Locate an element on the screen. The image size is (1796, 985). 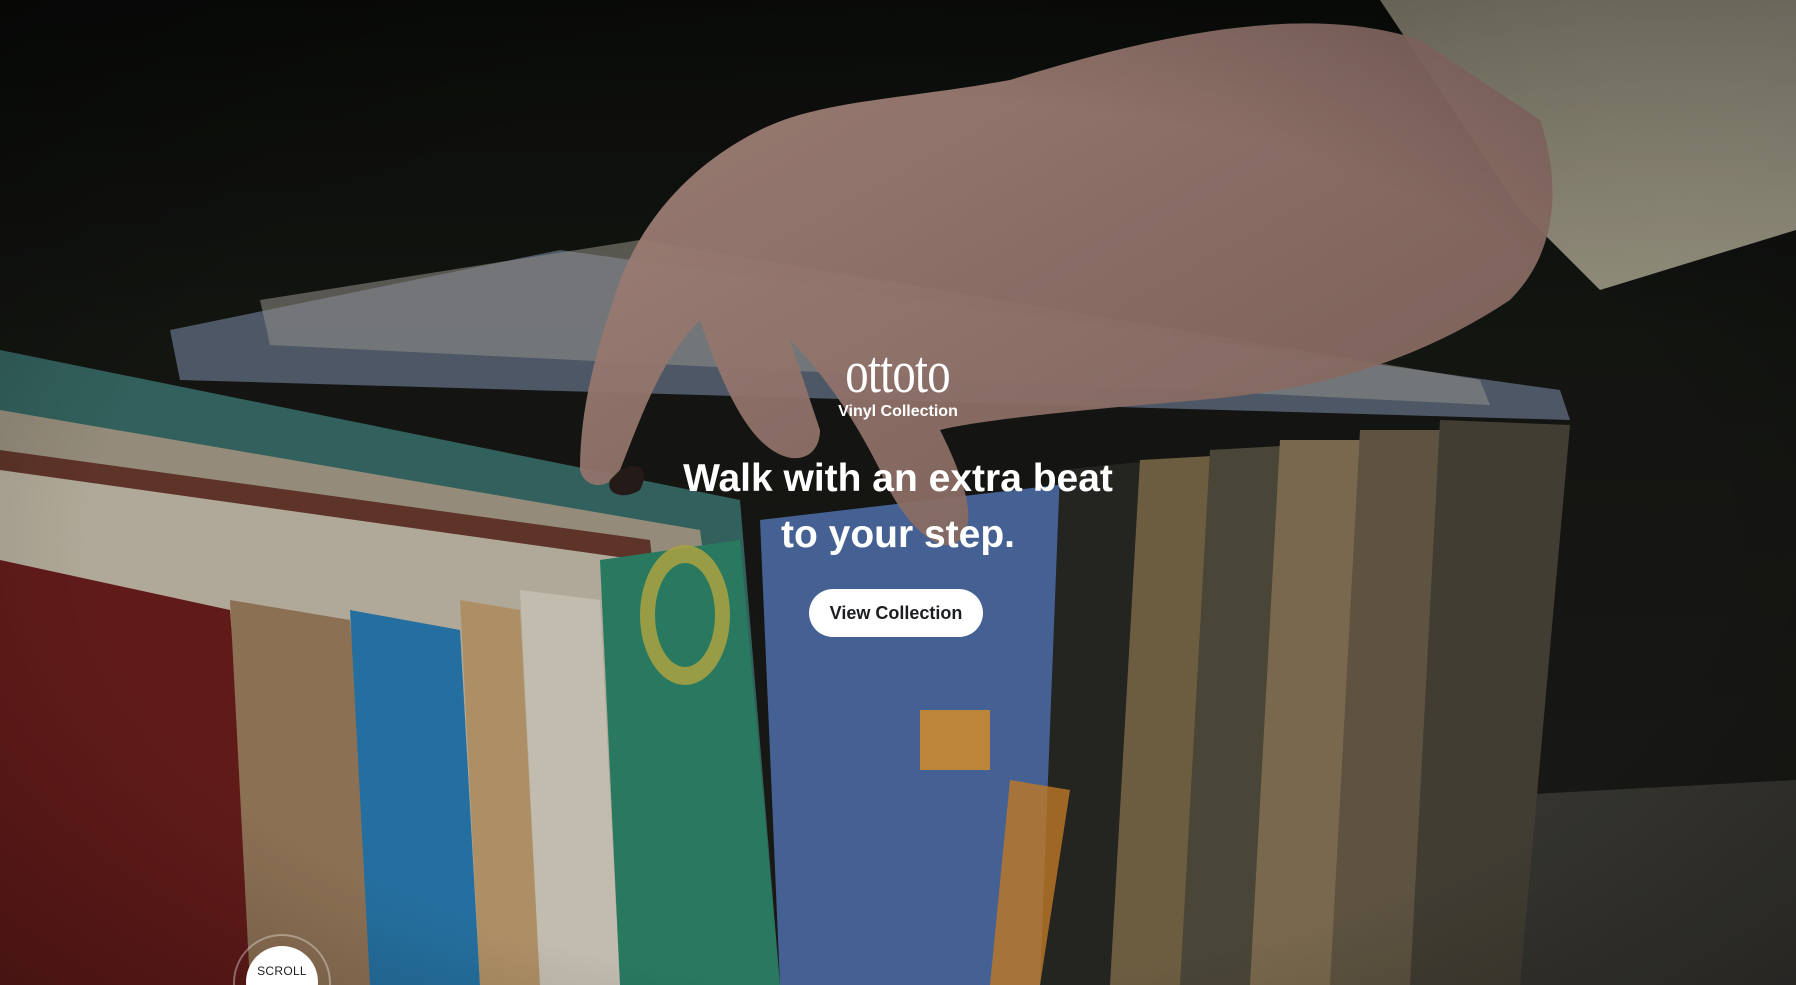
brand-subtitle: Vinyl Collection is located at coordinates (898, 411).